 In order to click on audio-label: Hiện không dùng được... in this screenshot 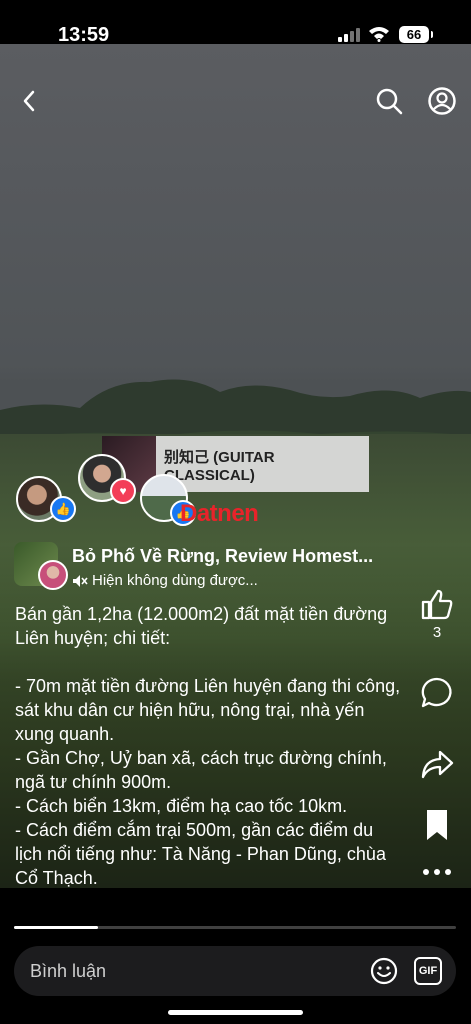, I will do `click(175, 580)`.